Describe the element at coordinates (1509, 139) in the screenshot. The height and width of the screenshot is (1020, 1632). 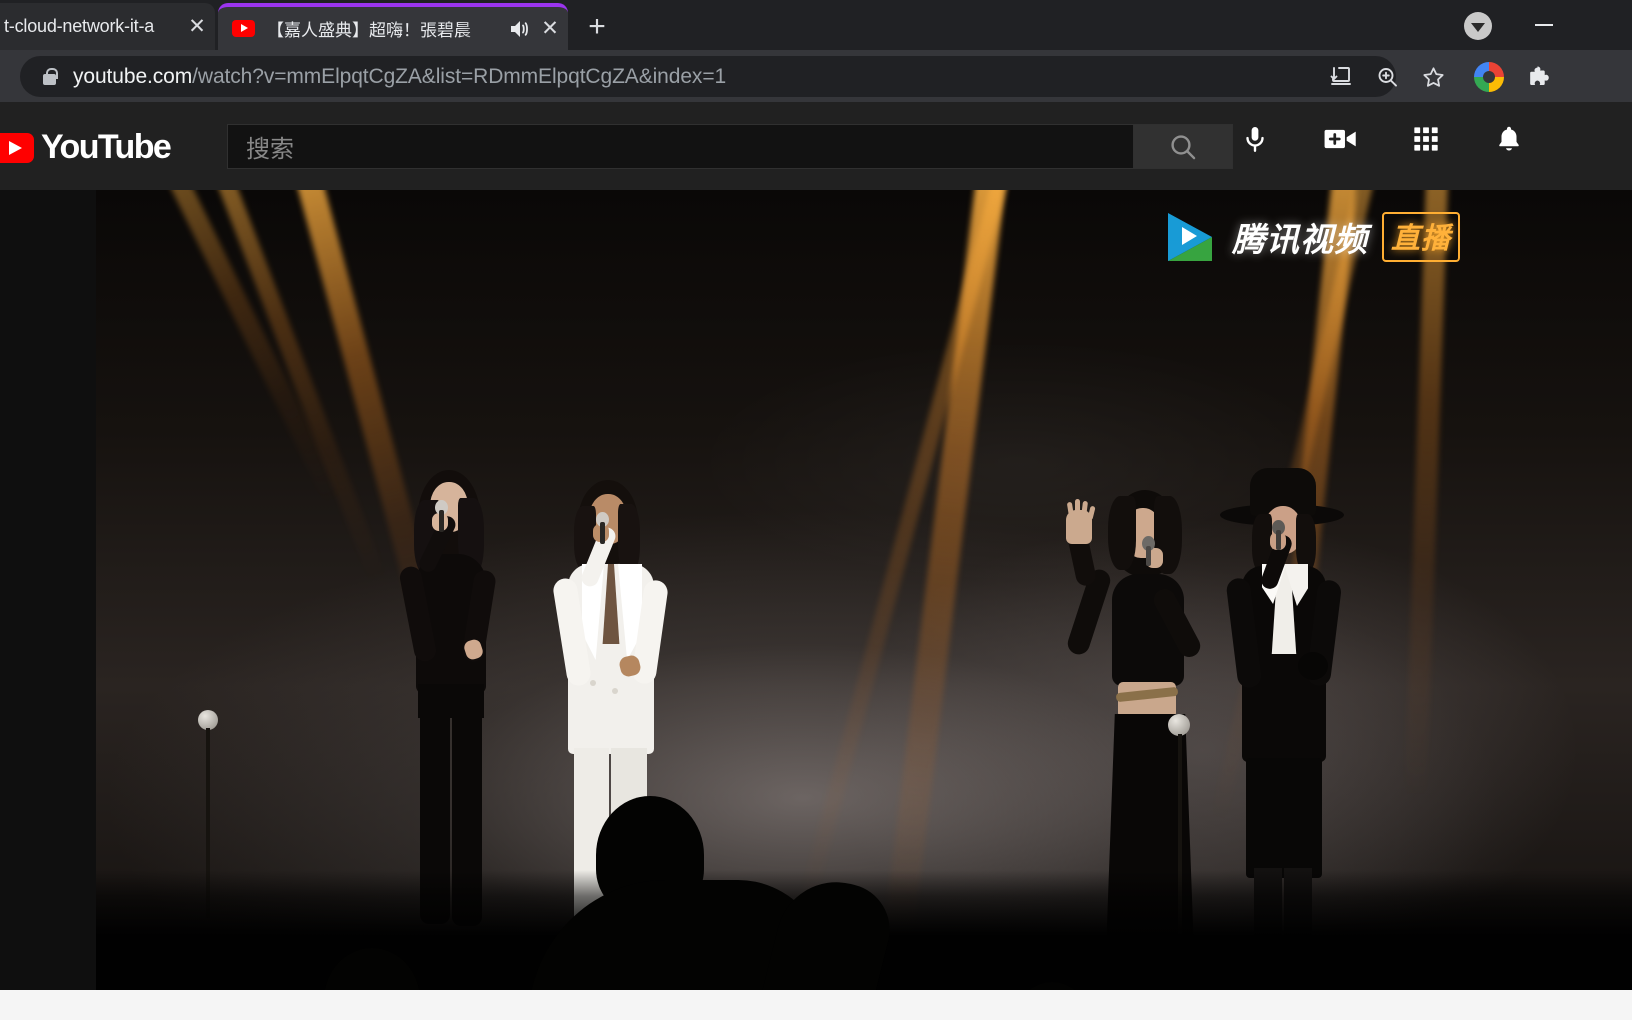
I see `notifications-bell-icon` at that location.